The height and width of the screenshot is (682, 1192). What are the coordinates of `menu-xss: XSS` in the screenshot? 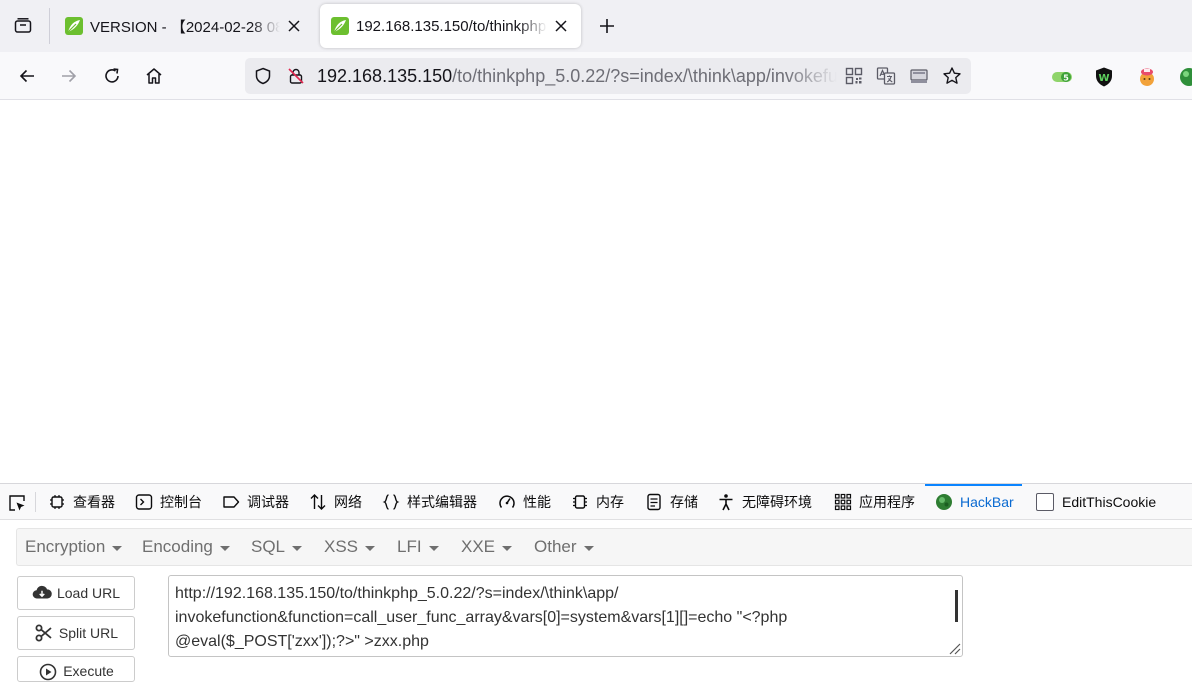 It's located at (350, 547).